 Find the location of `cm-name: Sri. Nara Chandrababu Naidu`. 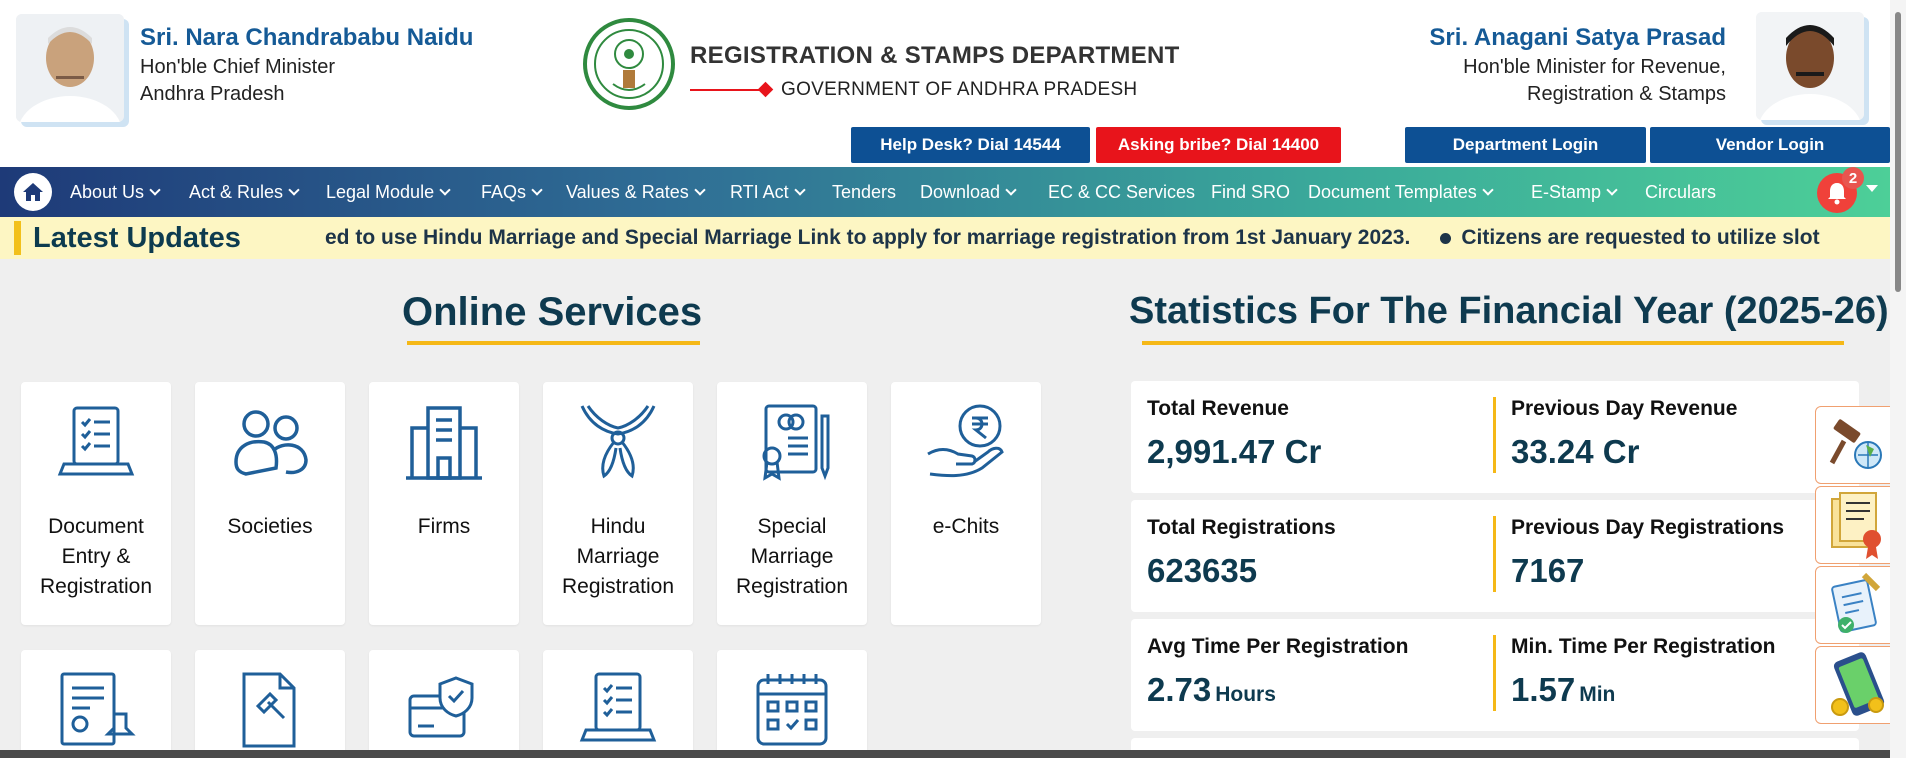

cm-name: Sri. Nara Chandrababu Naidu is located at coordinates (307, 37).